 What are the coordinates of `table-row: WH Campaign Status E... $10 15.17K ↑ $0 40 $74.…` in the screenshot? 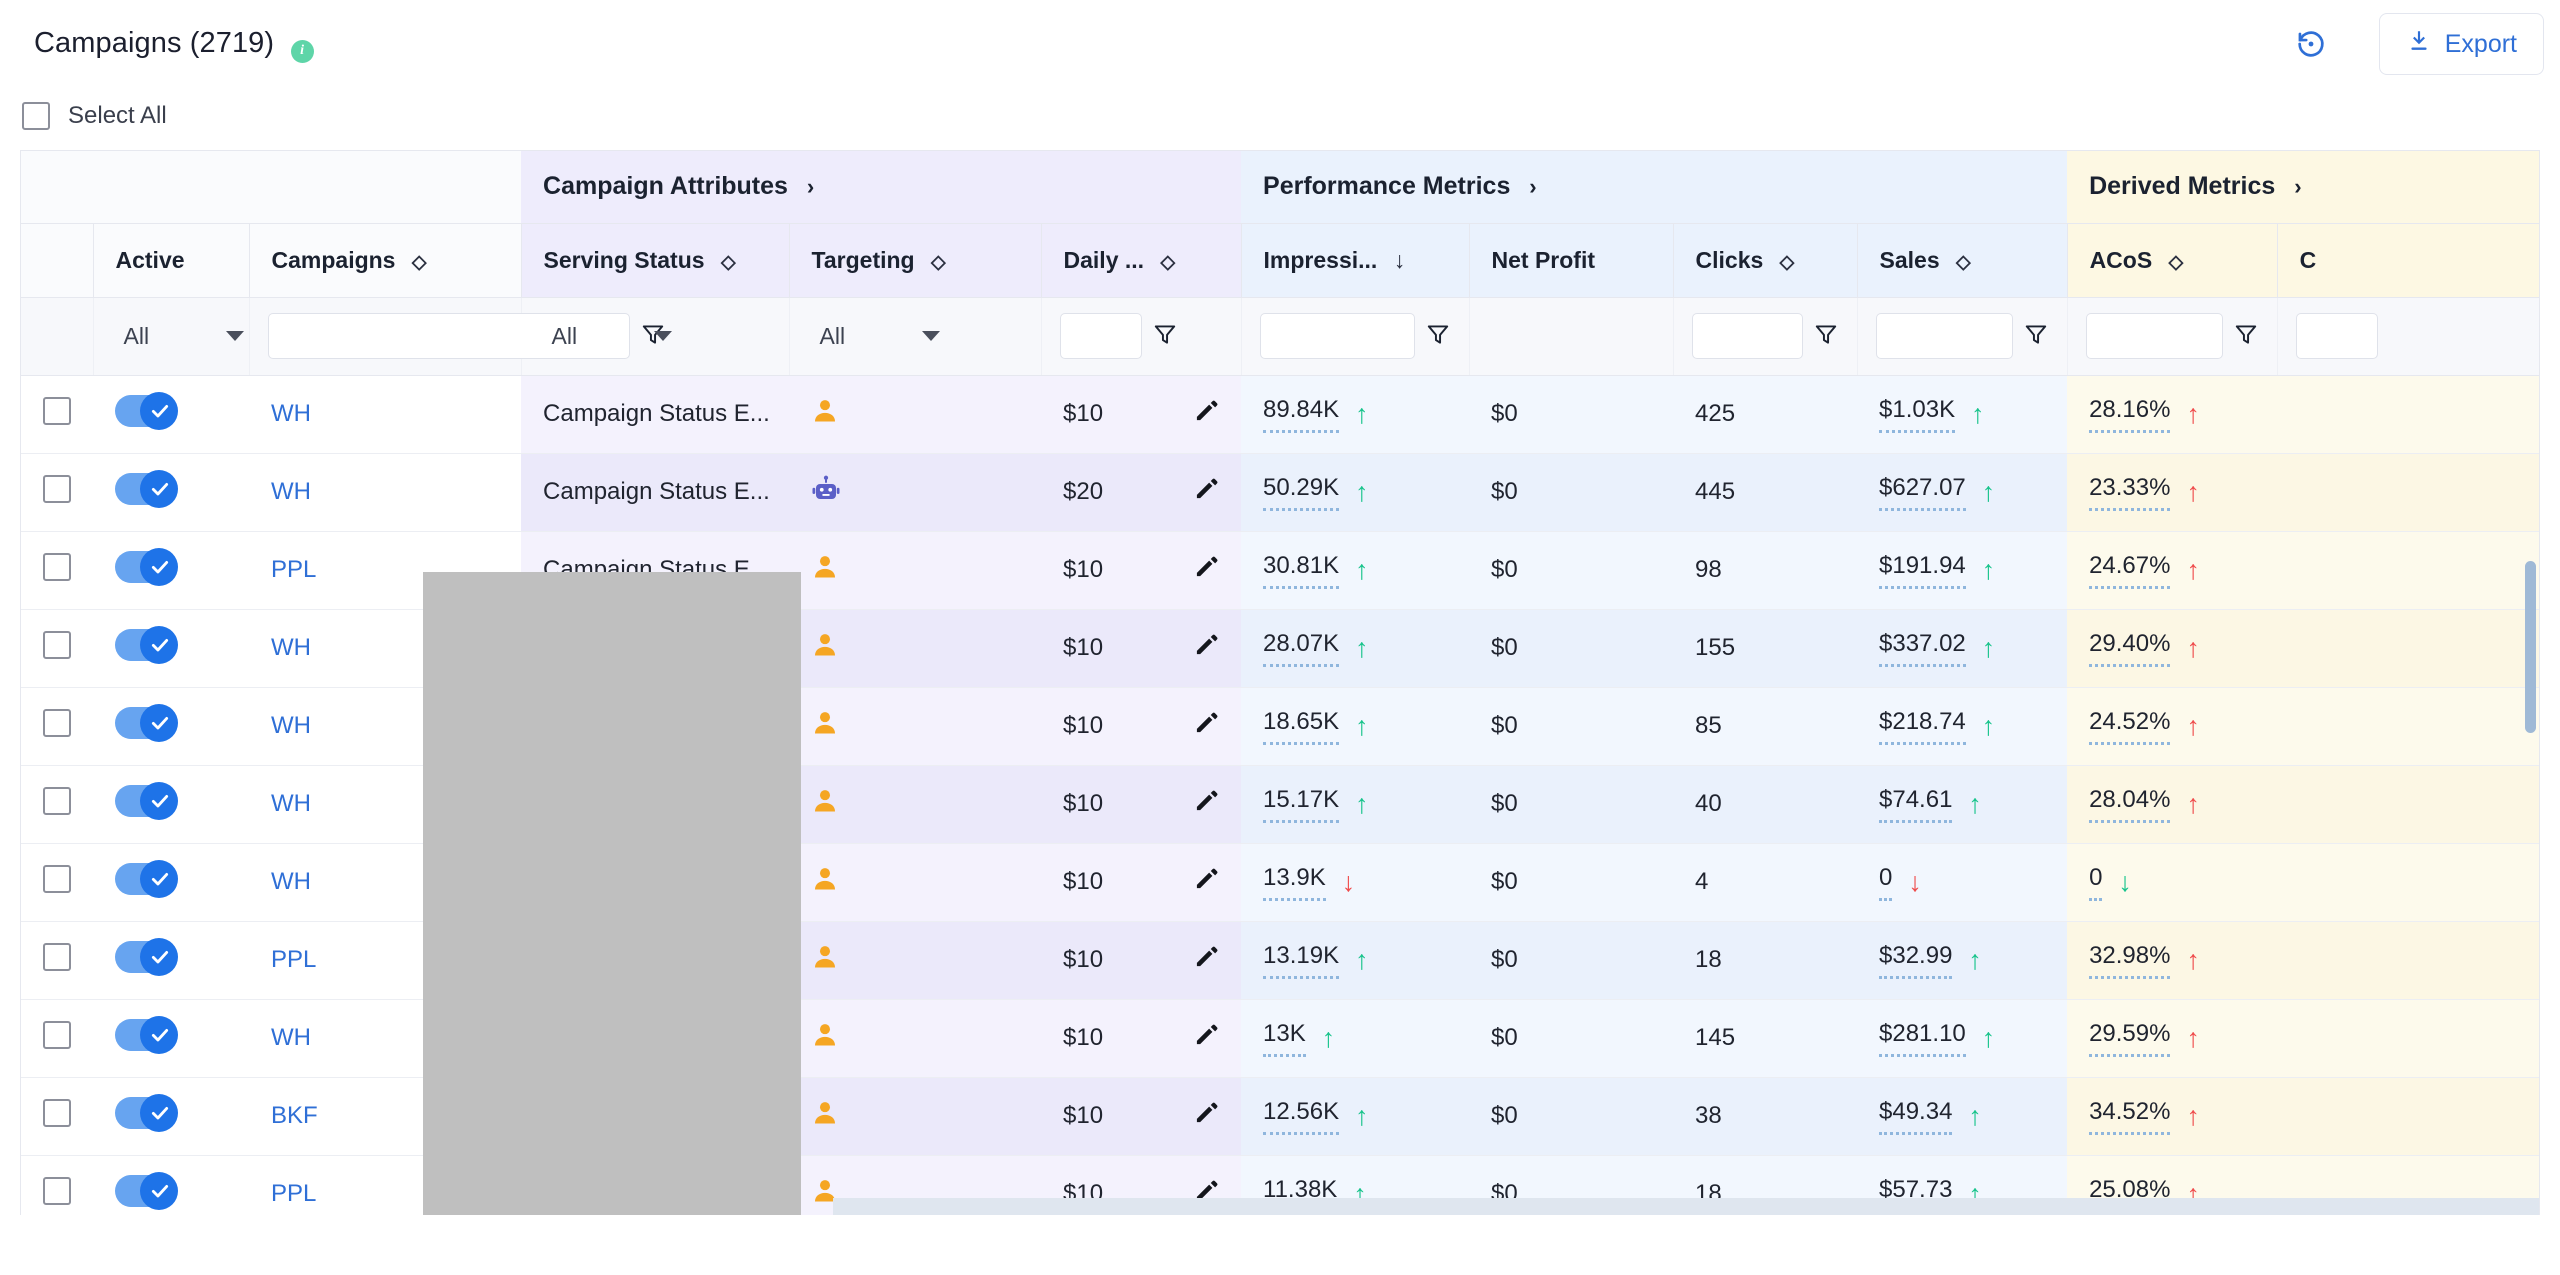 It's located at (1280, 804).